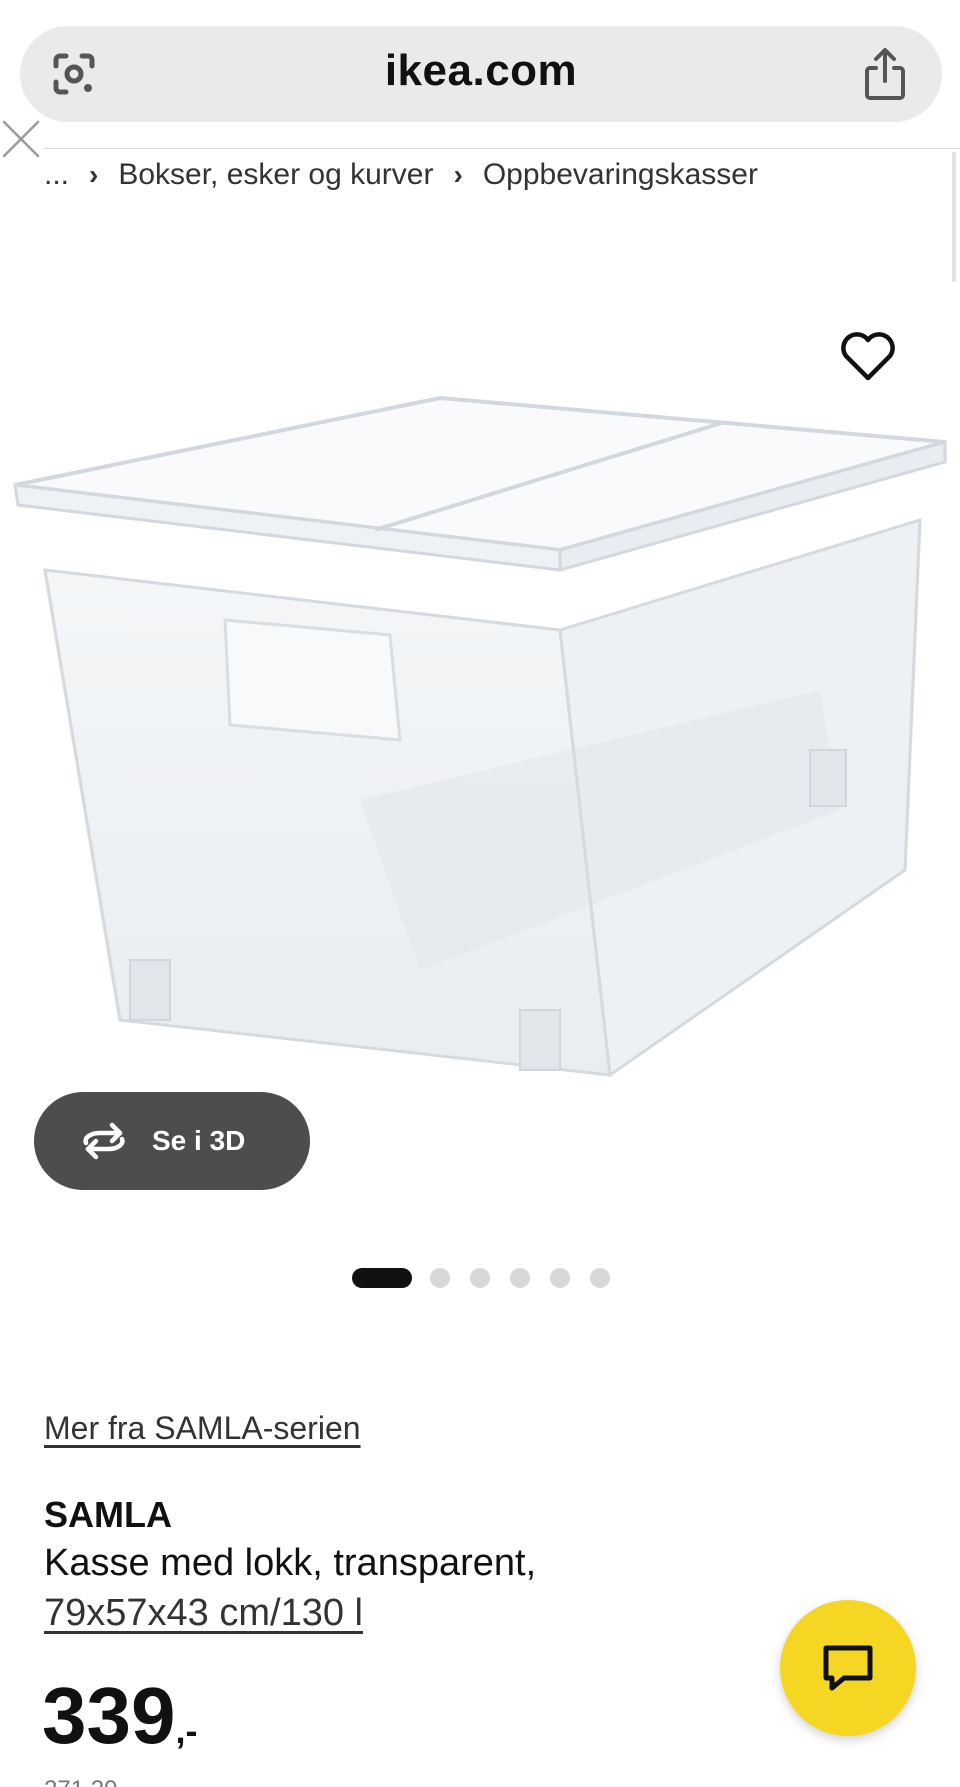 The image size is (960, 1787). What do you see at coordinates (481, 71) in the screenshot?
I see `url-text: ikea.com` at bounding box center [481, 71].